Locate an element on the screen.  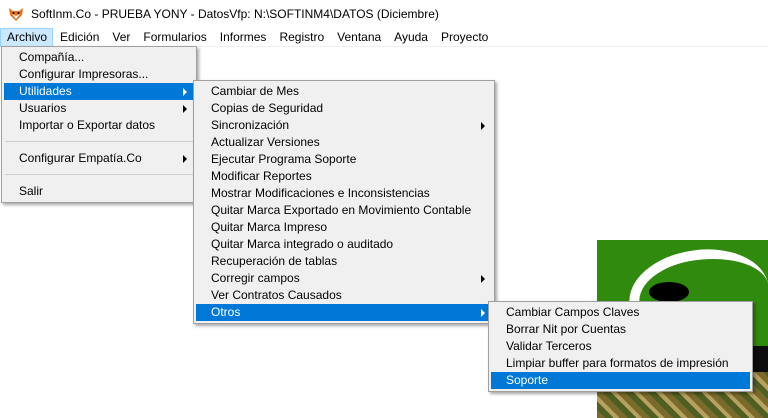
menu-item-mostrar-modificaciones: Mostrar Modificaciones e Inconsistencias is located at coordinates (344, 193).